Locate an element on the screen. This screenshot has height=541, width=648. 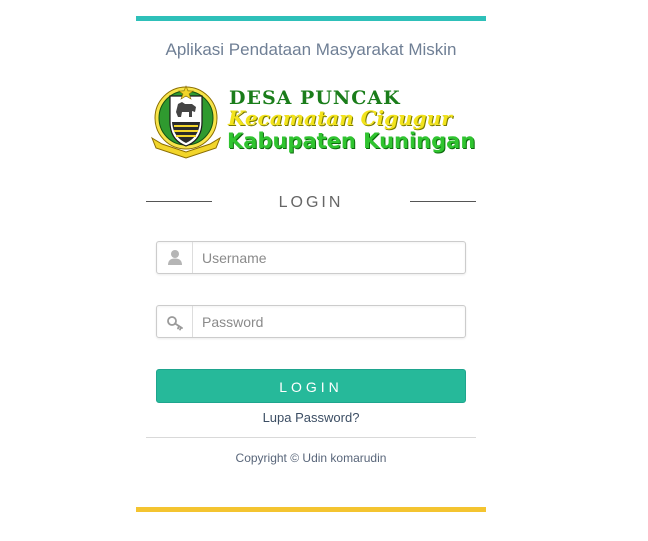
bottom-accent-bar is located at coordinates (311, 509).